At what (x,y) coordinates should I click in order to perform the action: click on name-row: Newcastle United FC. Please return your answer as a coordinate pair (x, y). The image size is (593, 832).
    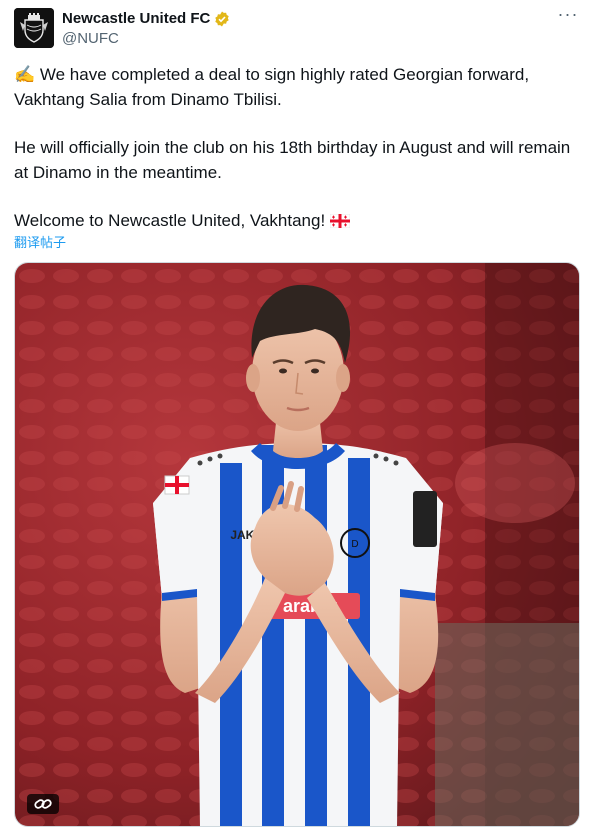
    Looking at the image, I should click on (146, 18).